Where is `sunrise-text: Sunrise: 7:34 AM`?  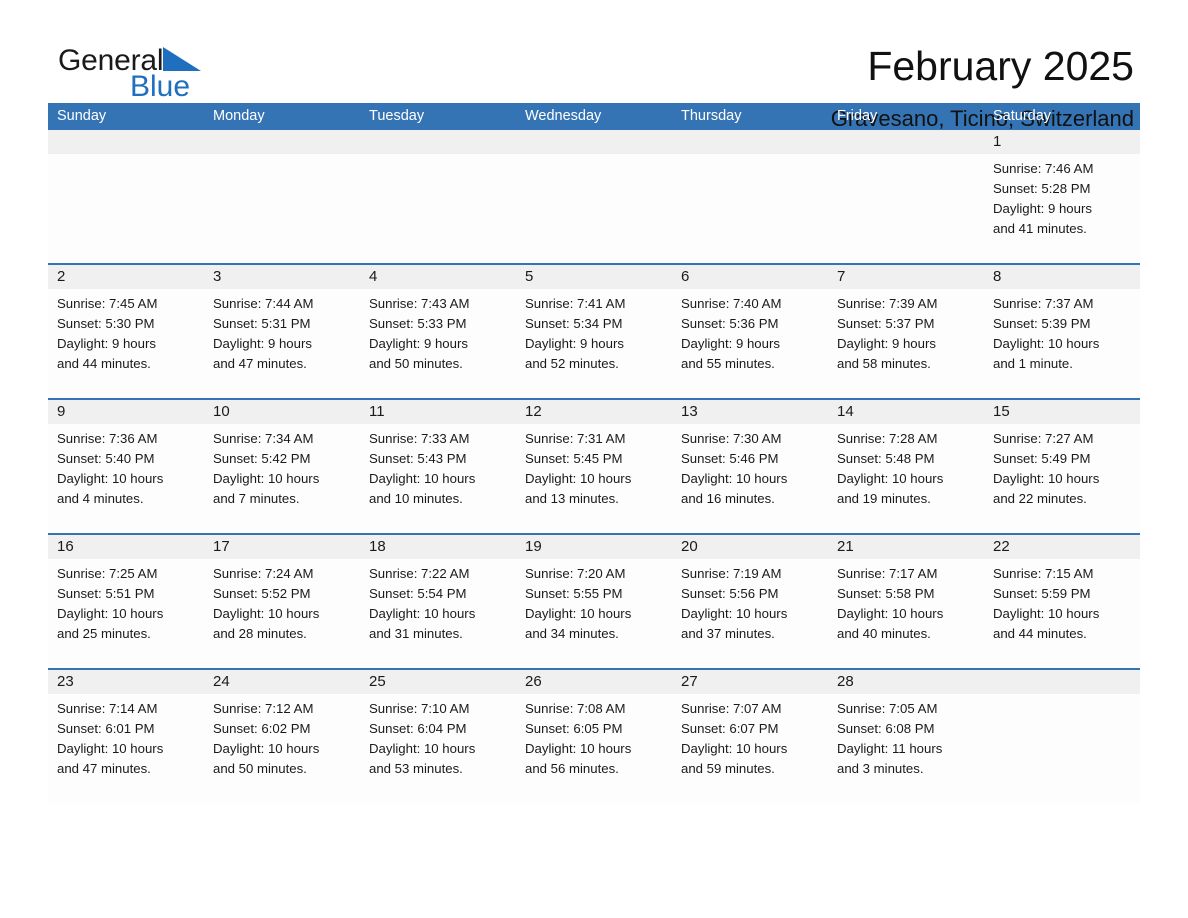
sunrise-text: Sunrise: 7:34 AM is located at coordinates (263, 438).